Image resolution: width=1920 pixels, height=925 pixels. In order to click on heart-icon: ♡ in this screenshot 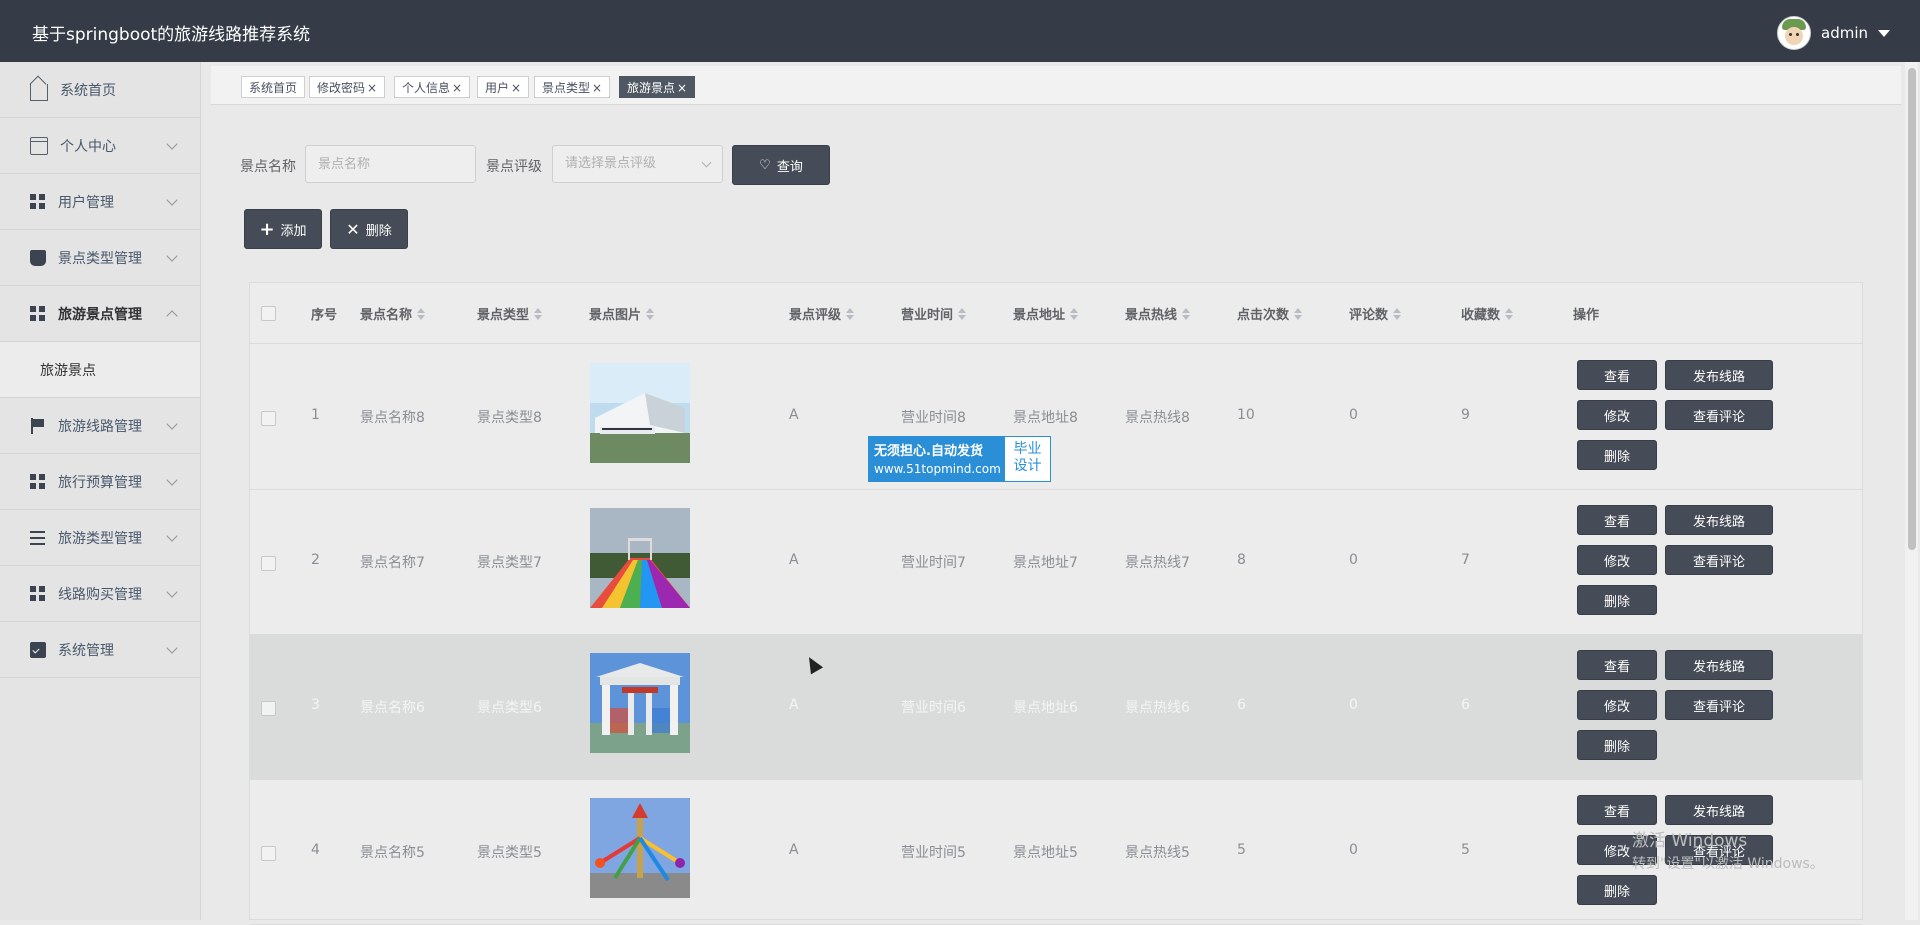, I will do `click(765, 165)`.